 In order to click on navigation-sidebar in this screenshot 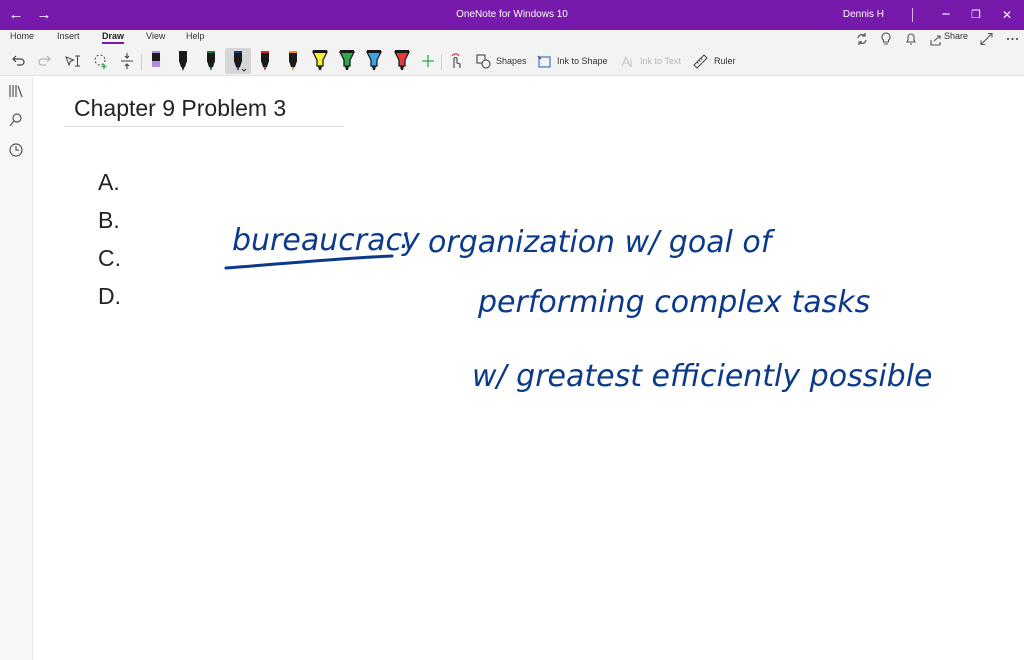, I will do `click(16, 368)`.